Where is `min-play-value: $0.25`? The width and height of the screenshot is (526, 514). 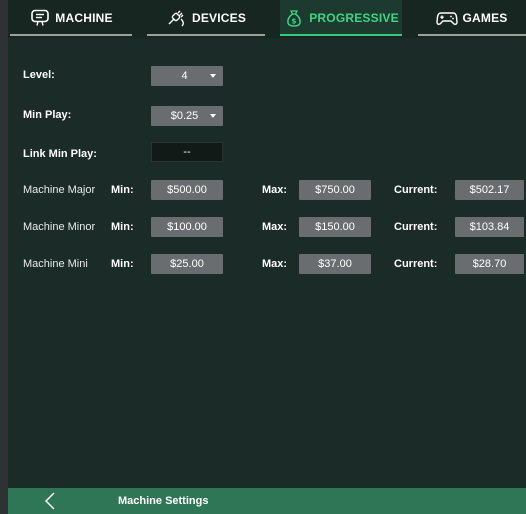 min-play-value: $0.25 is located at coordinates (184, 116).